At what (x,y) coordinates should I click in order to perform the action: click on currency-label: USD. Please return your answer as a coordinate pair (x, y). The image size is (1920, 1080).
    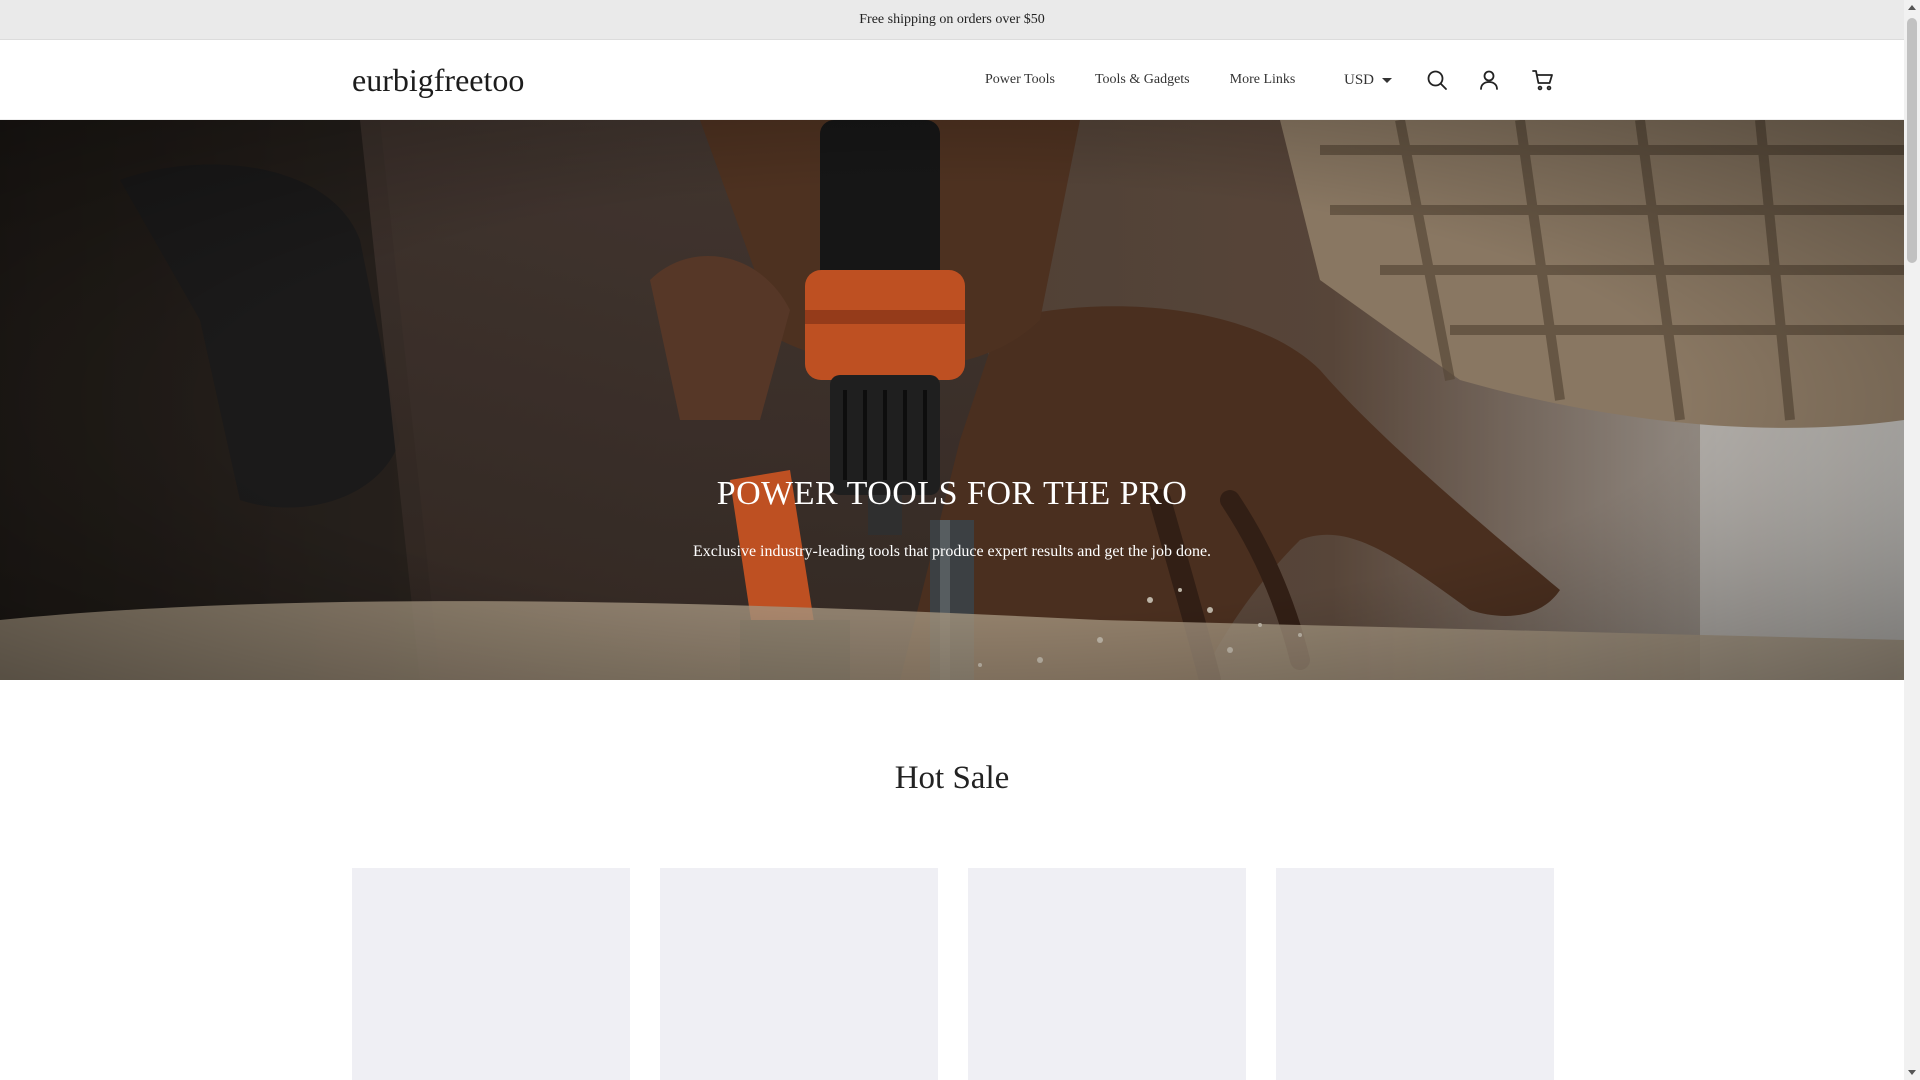
    Looking at the image, I should click on (1359, 79).